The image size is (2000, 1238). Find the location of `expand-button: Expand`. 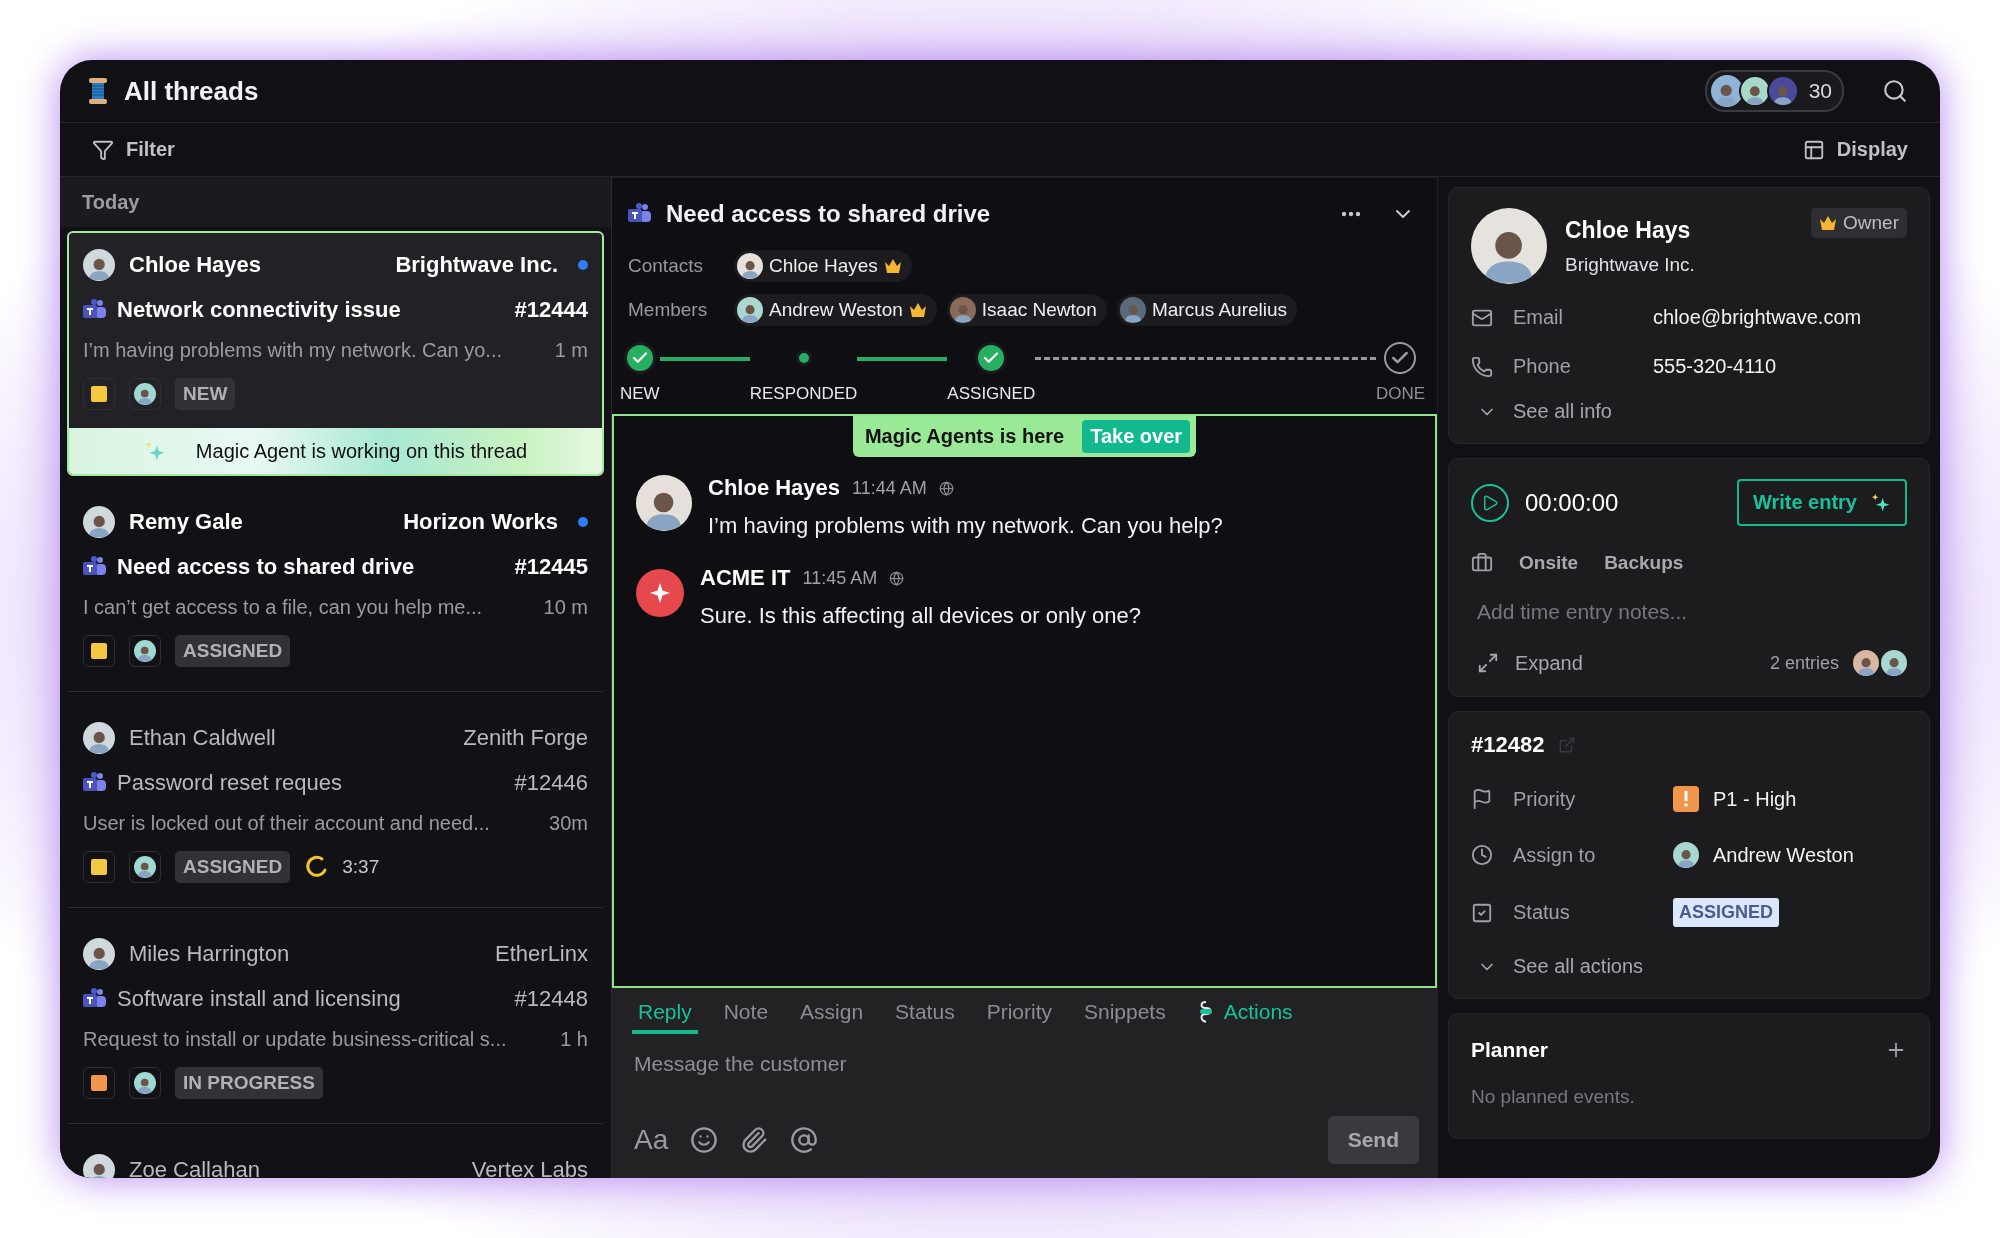

expand-button: Expand is located at coordinates (1530, 663).